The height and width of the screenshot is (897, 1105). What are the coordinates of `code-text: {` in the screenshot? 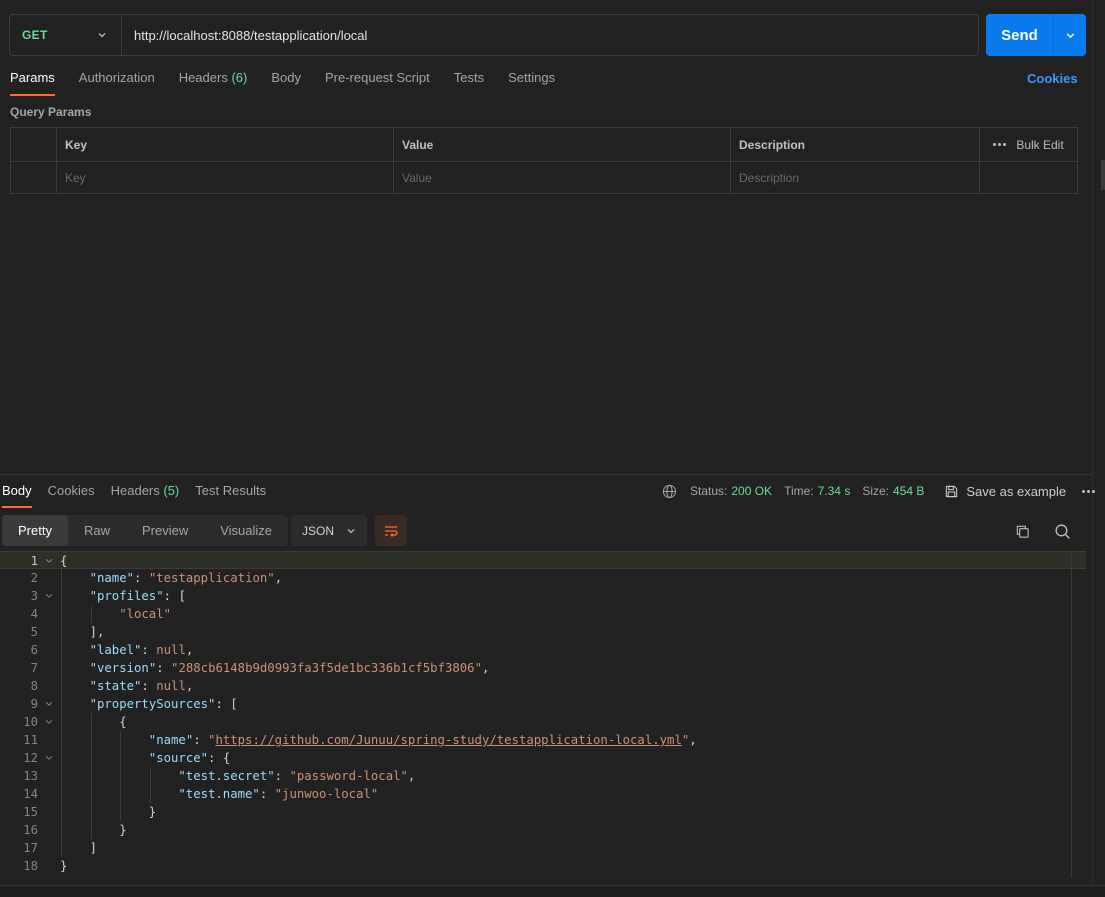 It's located at (63, 561).